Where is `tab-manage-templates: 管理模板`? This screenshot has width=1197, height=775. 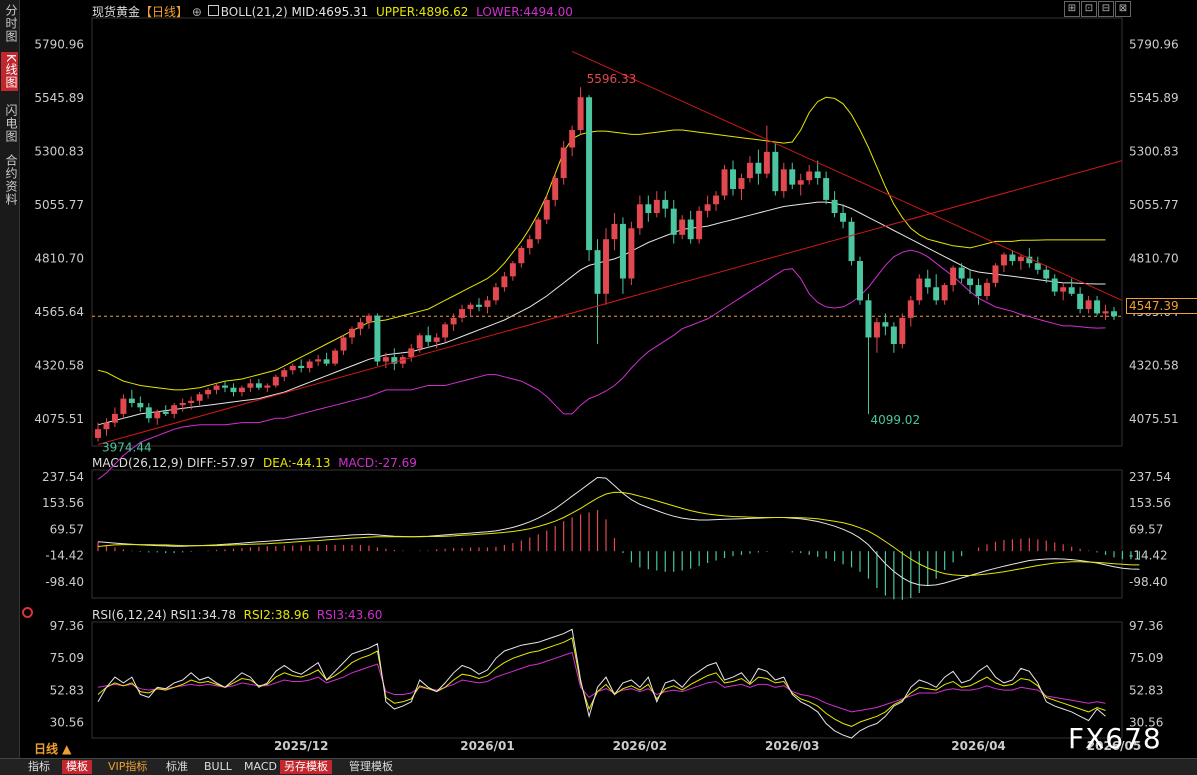
tab-manage-templates: 管理模板 is located at coordinates (371, 767).